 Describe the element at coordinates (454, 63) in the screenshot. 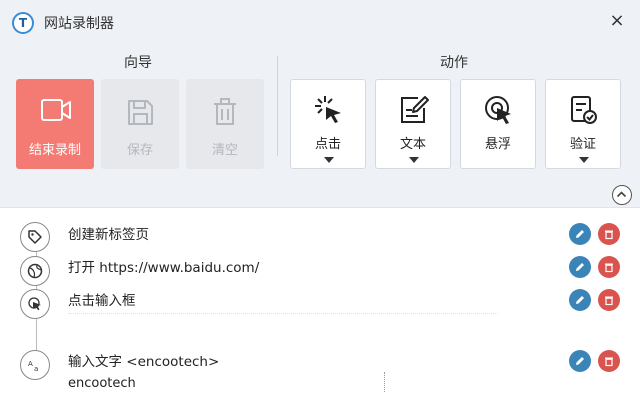

I see `actions-section-title: 动作` at that location.